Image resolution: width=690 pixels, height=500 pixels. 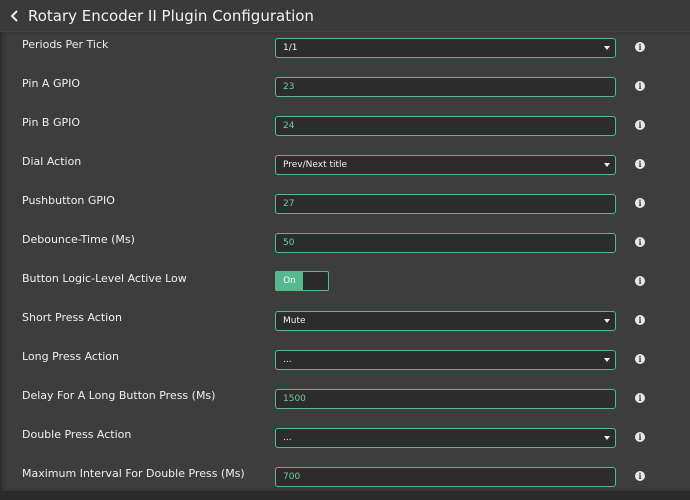 What do you see at coordinates (445, 48) in the screenshot?
I see `periods-per-tick-select: 1/1` at bounding box center [445, 48].